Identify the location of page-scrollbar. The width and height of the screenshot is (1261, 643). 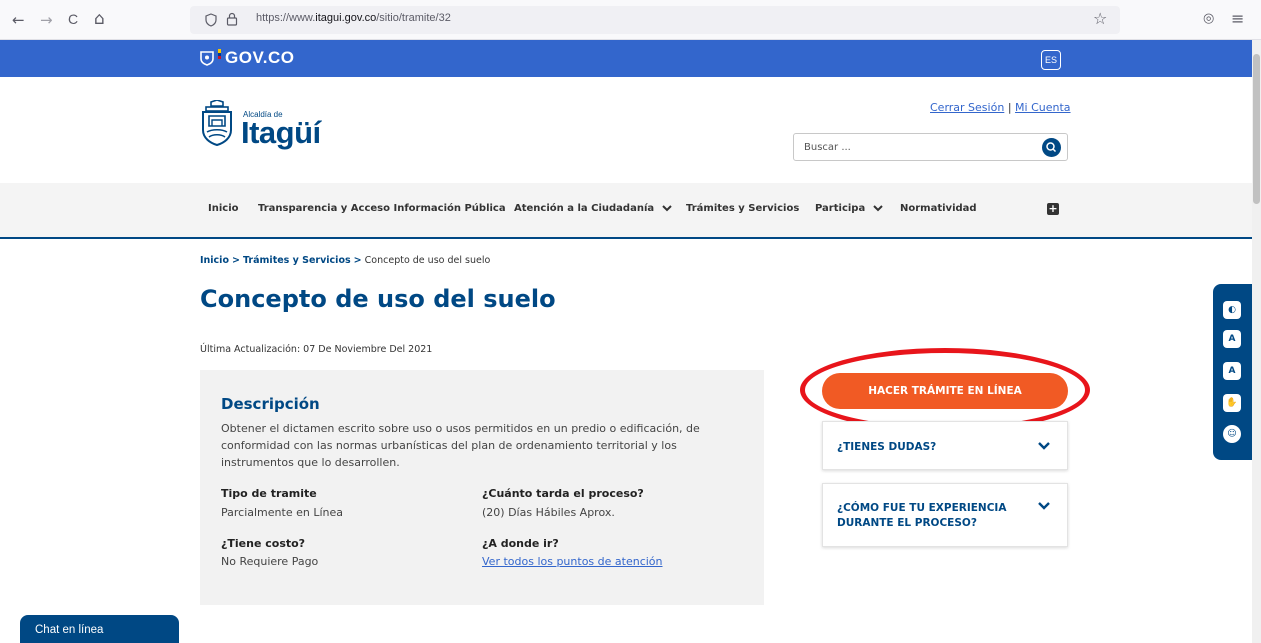
(1256, 341).